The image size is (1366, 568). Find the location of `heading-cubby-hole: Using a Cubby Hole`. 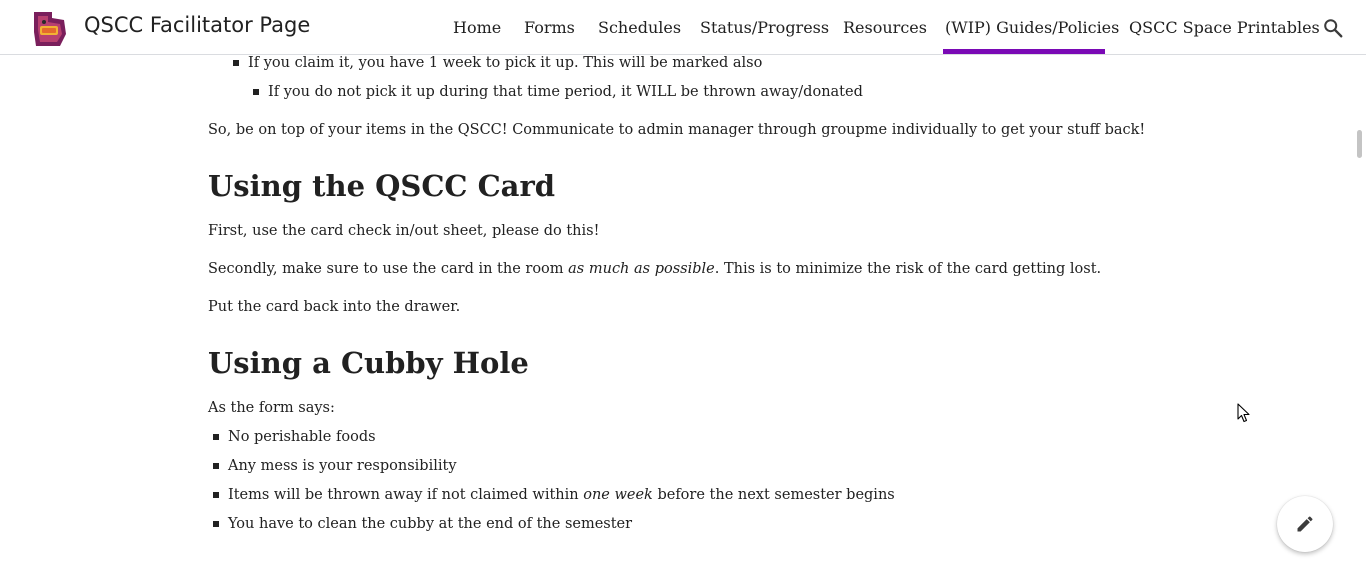

heading-cubby-hole: Using a Cubby Hole is located at coordinates (368, 363).